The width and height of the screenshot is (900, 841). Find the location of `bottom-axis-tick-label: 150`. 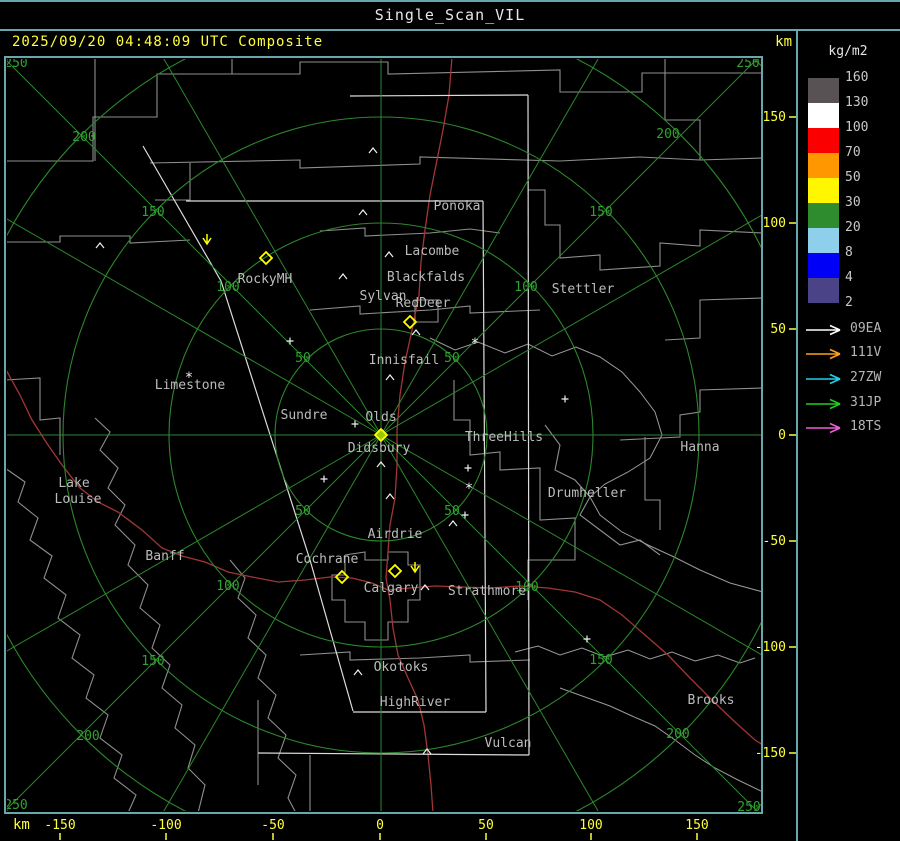

bottom-axis-tick-label: 150 is located at coordinates (696, 825).